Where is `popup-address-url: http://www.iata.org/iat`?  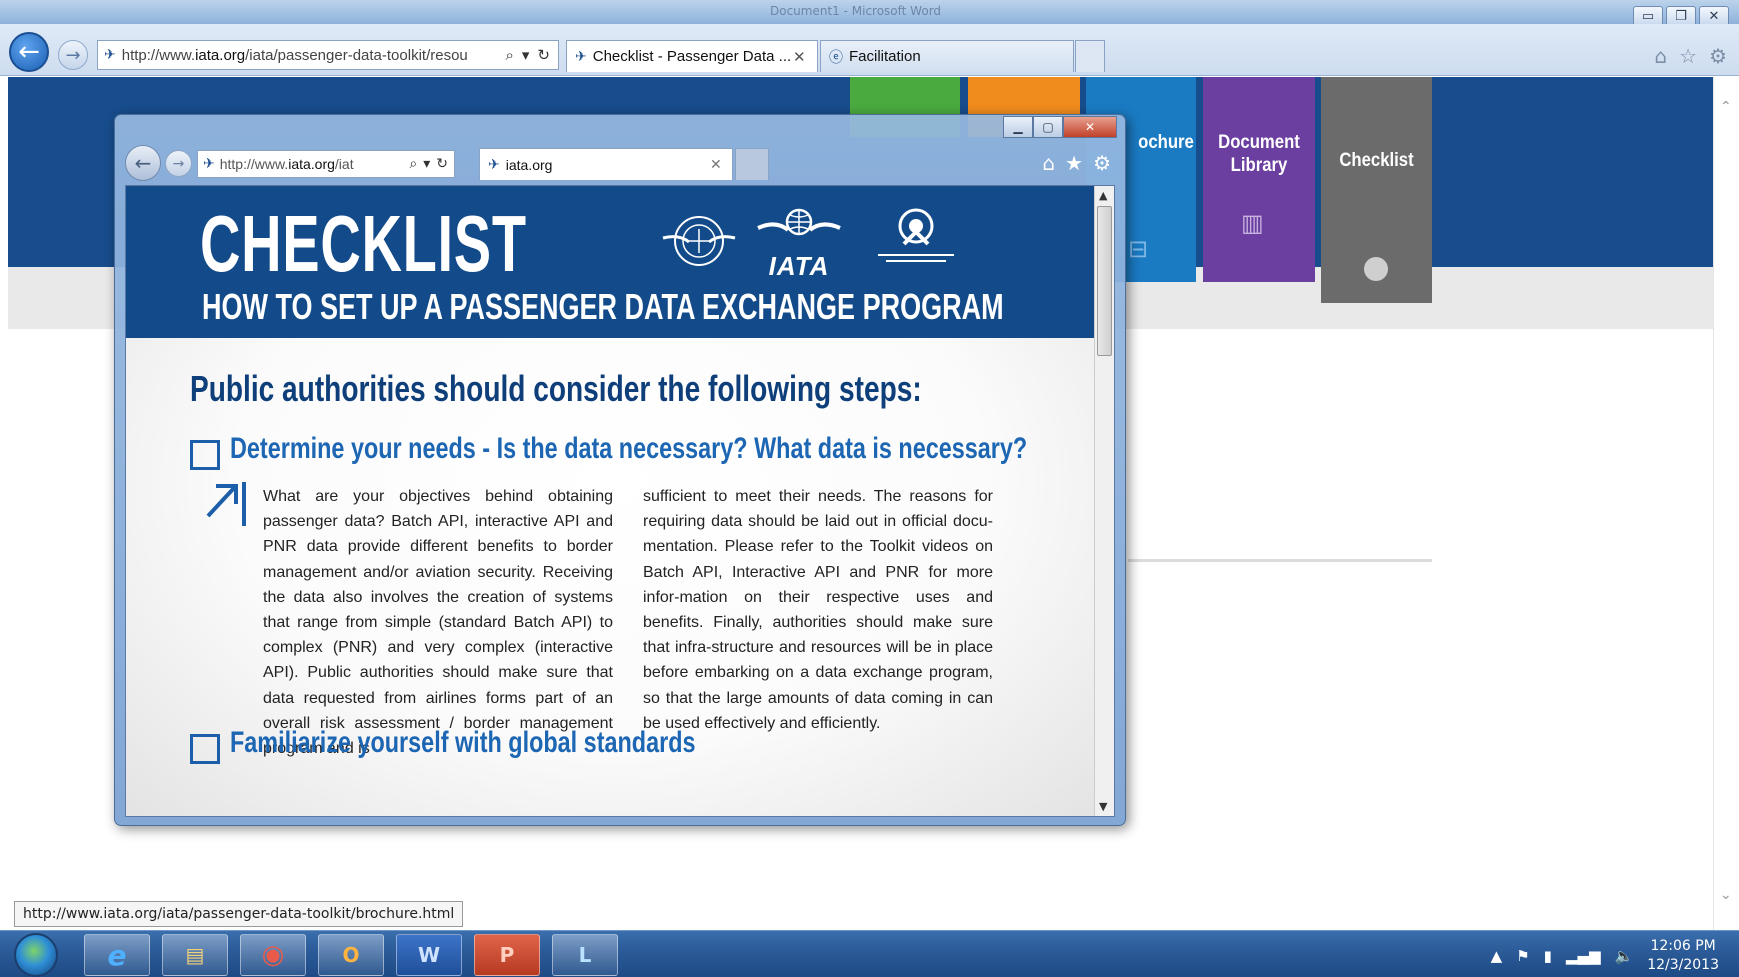 popup-address-url: http://www.iata.org/iat is located at coordinates (286, 164).